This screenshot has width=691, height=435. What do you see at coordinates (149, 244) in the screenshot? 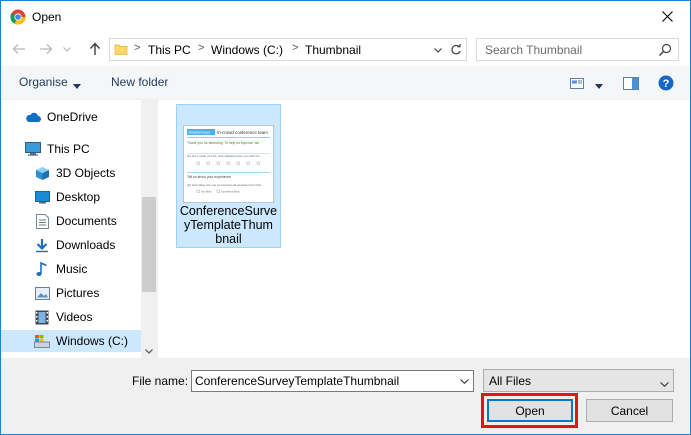
I see `scrollbar-thumb` at bounding box center [149, 244].